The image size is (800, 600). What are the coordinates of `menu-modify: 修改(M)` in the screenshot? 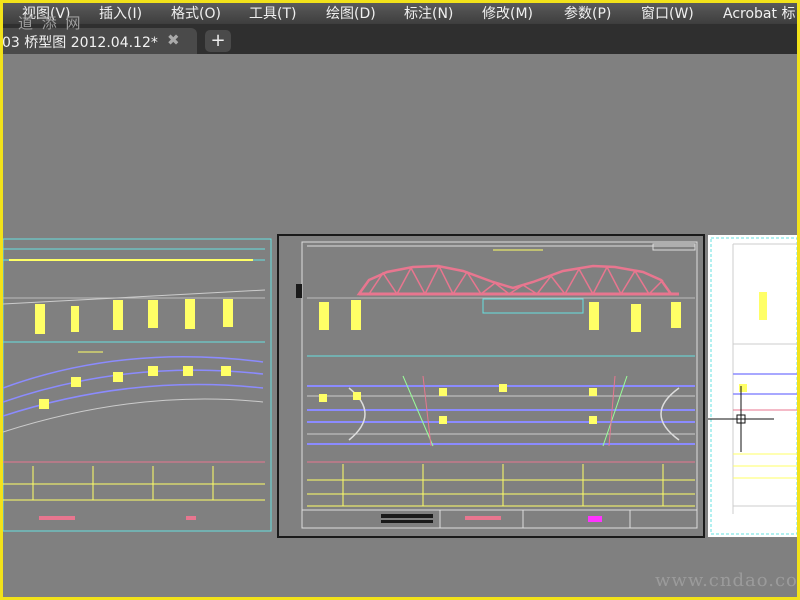 It's located at (507, 13).